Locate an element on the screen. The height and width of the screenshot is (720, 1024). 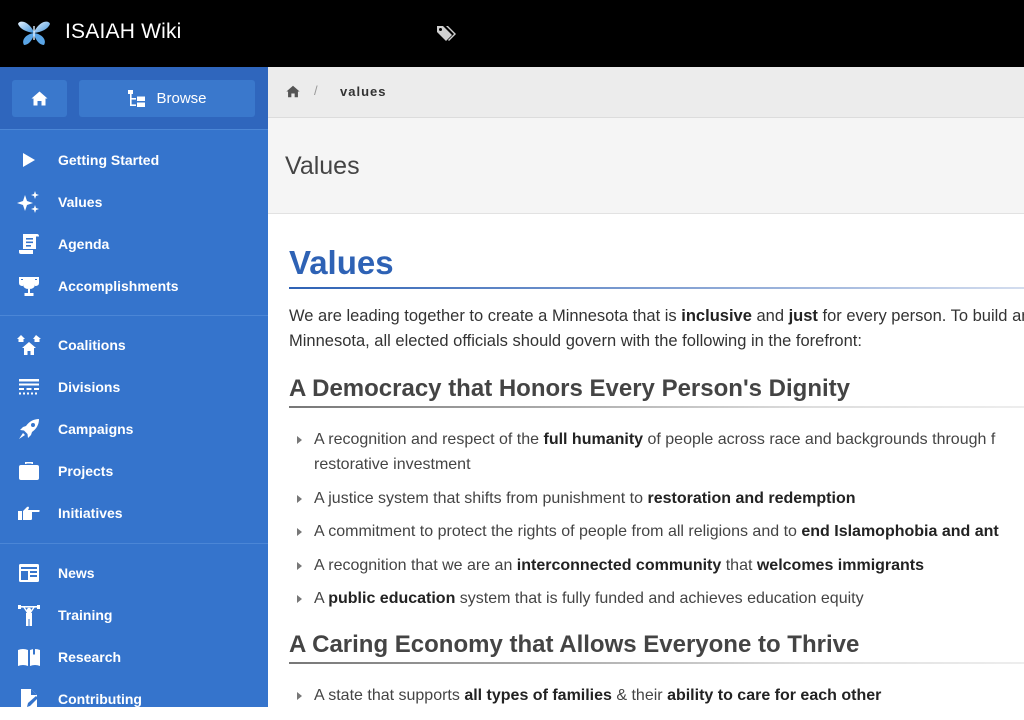
book-open-icon is located at coordinates (29, 657).